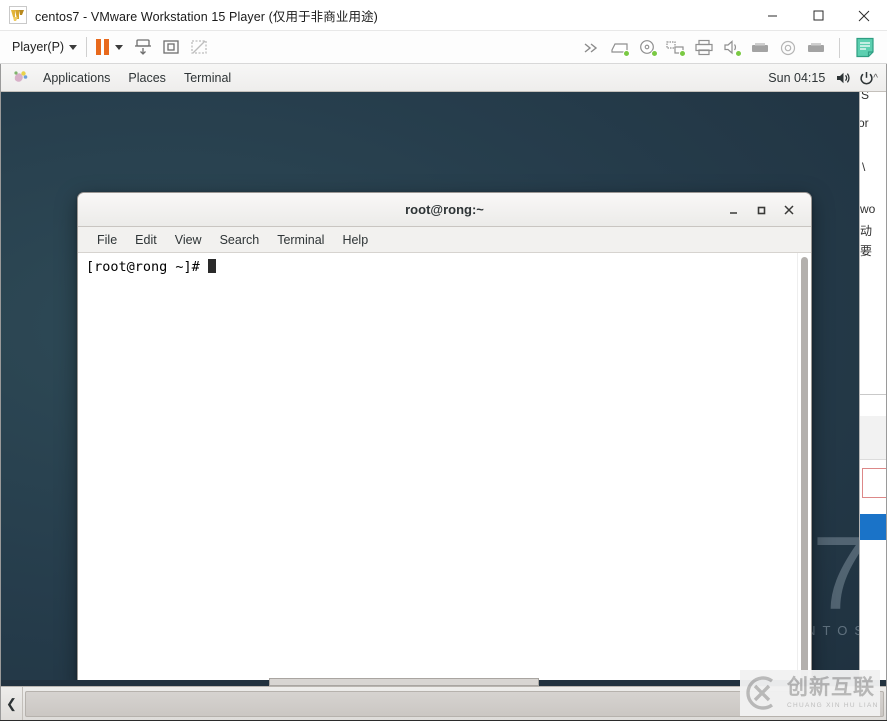 The width and height of the screenshot is (887, 728). What do you see at coordinates (733, 210) in the screenshot?
I see `terminal-minimize-button` at bounding box center [733, 210].